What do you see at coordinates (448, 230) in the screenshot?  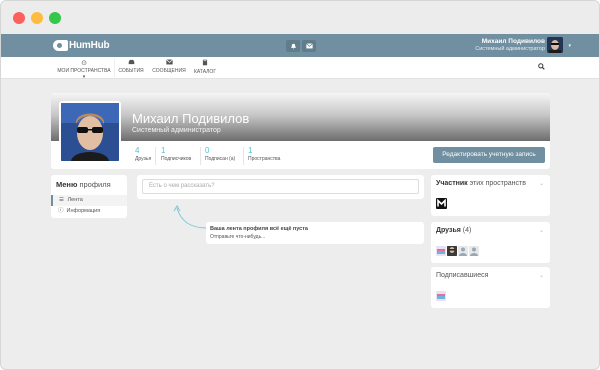 I see `panel-title-bold: Друзья` at bounding box center [448, 230].